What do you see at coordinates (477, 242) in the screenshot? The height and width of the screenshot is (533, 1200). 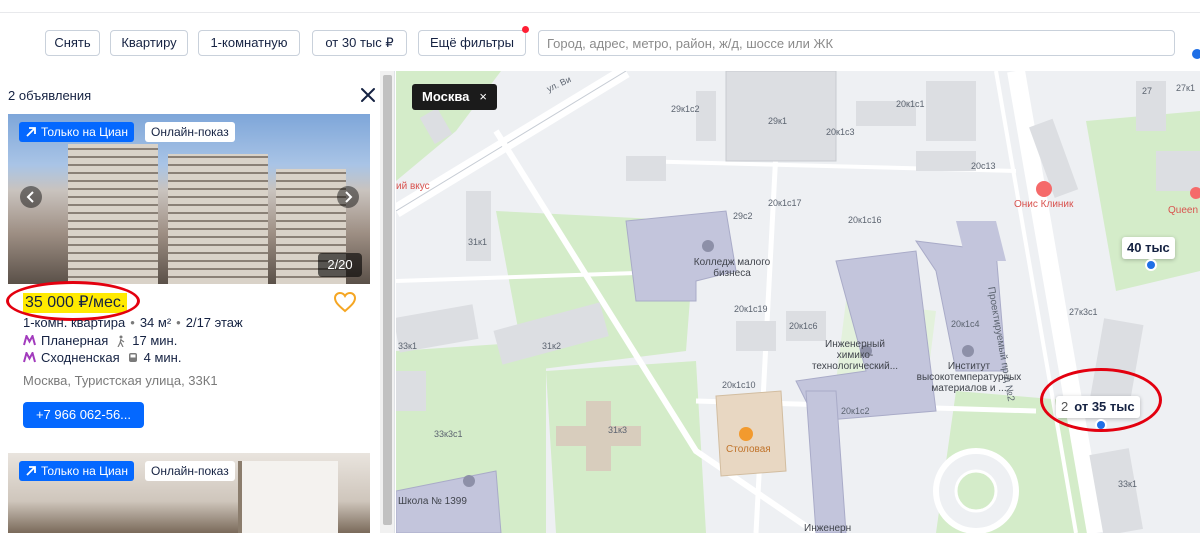 I see `building-number: 31к1` at bounding box center [477, 242].